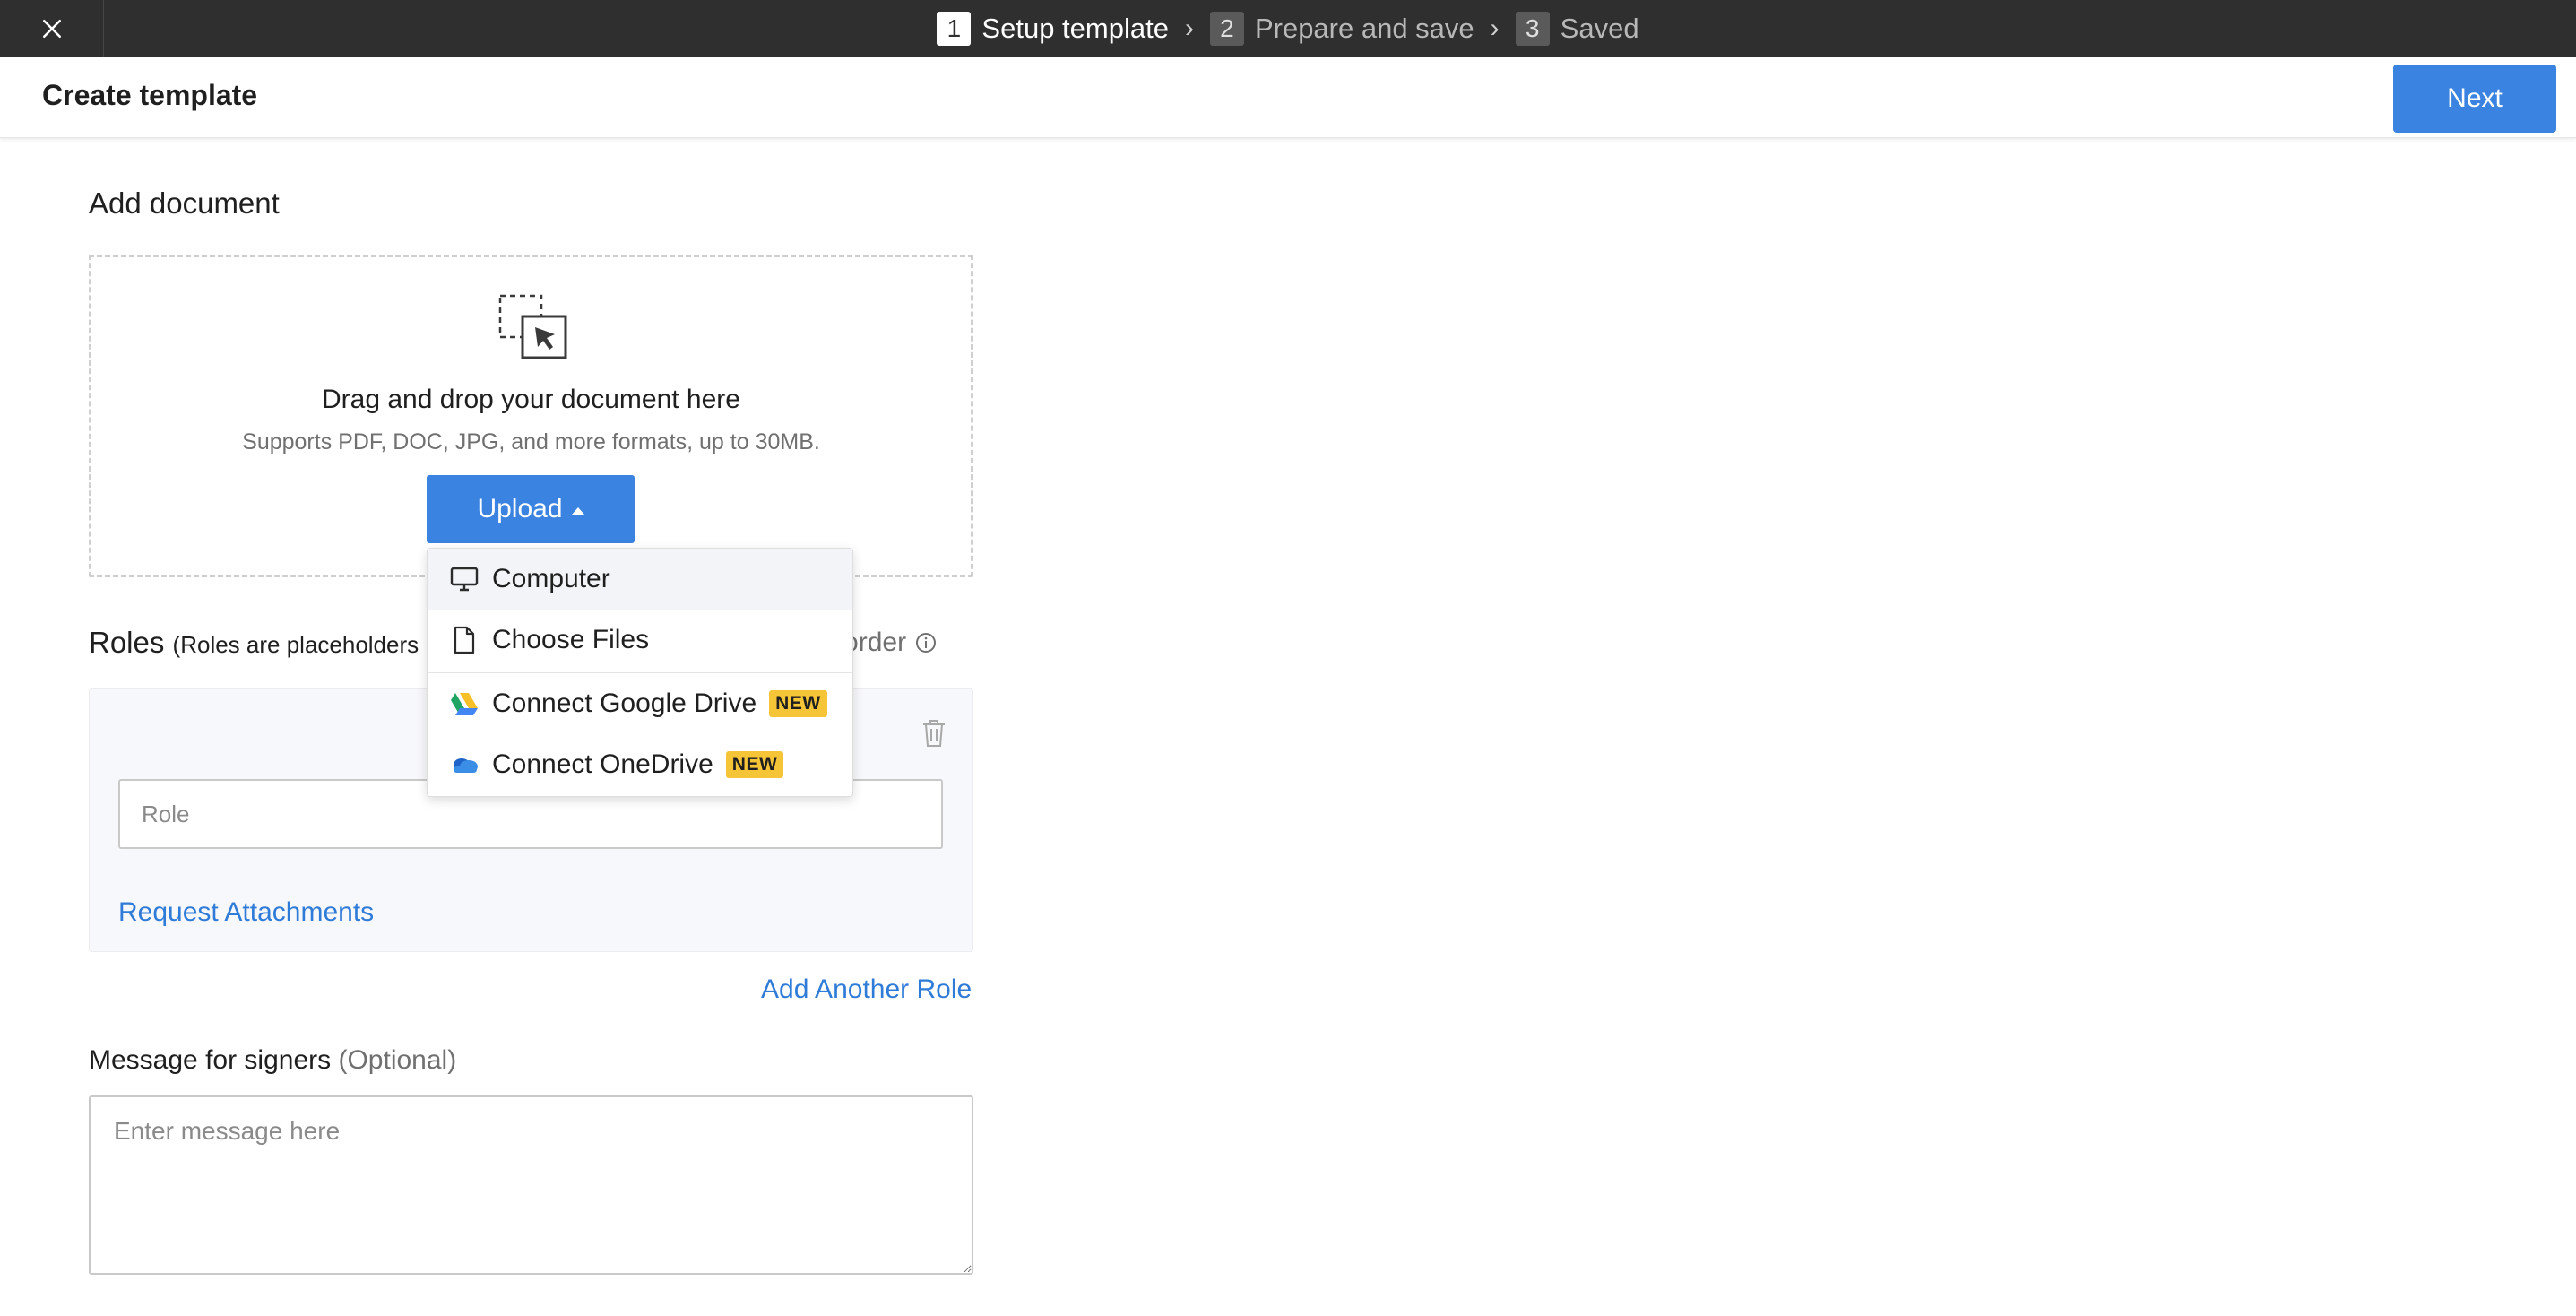  Describe the element at coordinates (150, 95) in the screenshot. I see `page-title: Create template` at that location.